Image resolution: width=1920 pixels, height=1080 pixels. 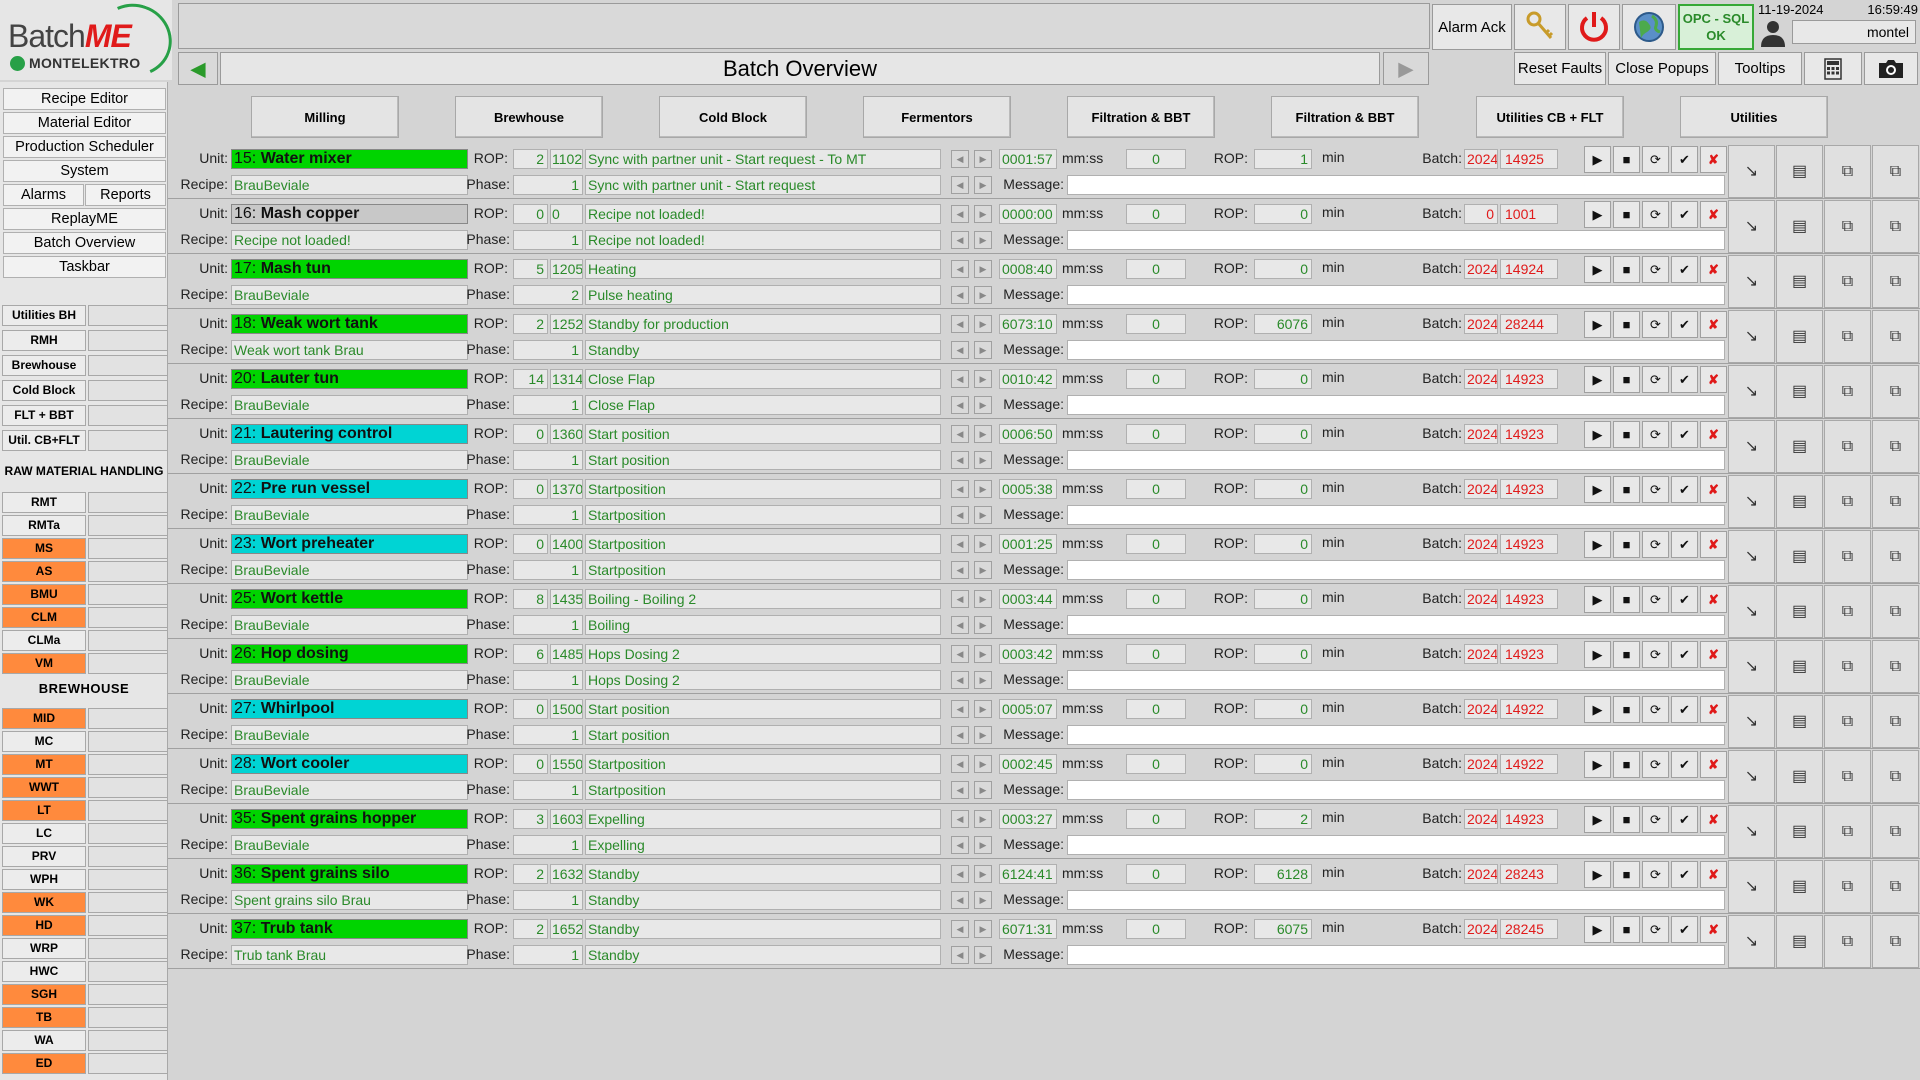 I want to click on sidebar-unit-button: LC, so click(x=44, y=833).